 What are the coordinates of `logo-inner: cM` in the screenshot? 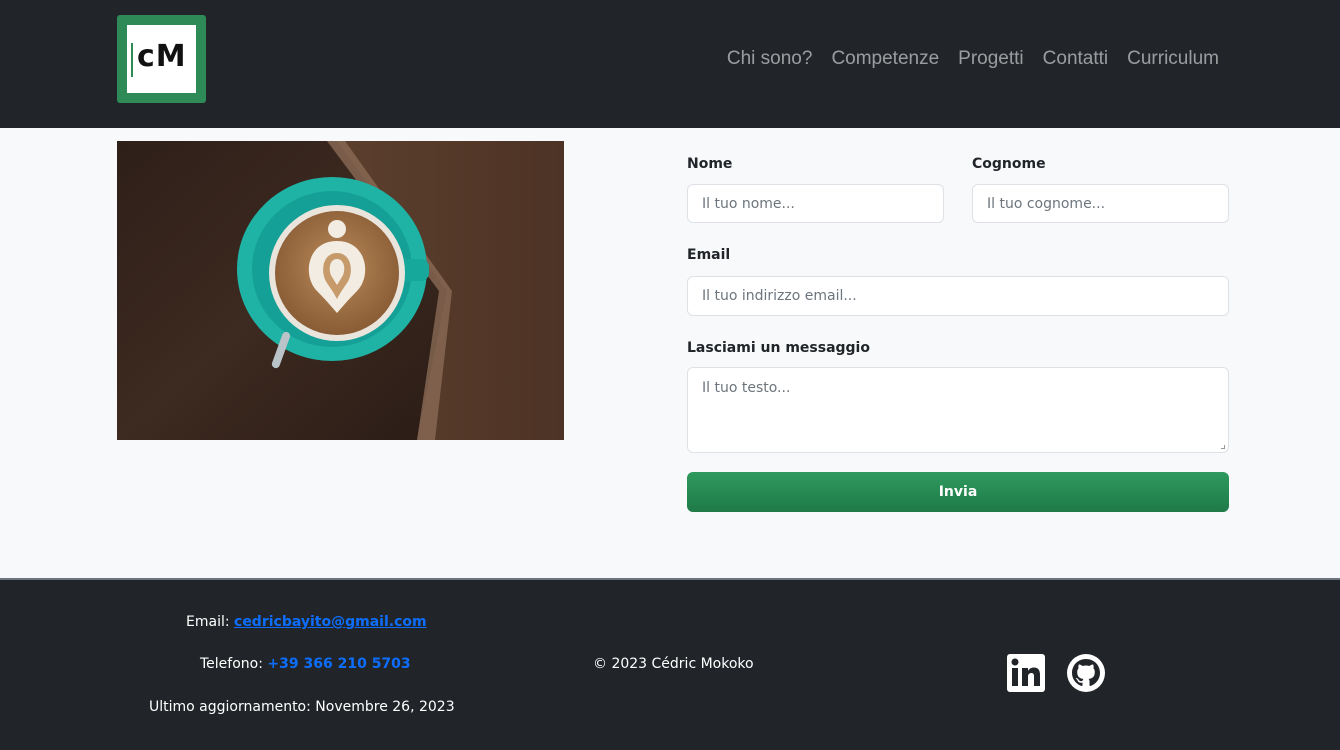 It's located at (161, 59).